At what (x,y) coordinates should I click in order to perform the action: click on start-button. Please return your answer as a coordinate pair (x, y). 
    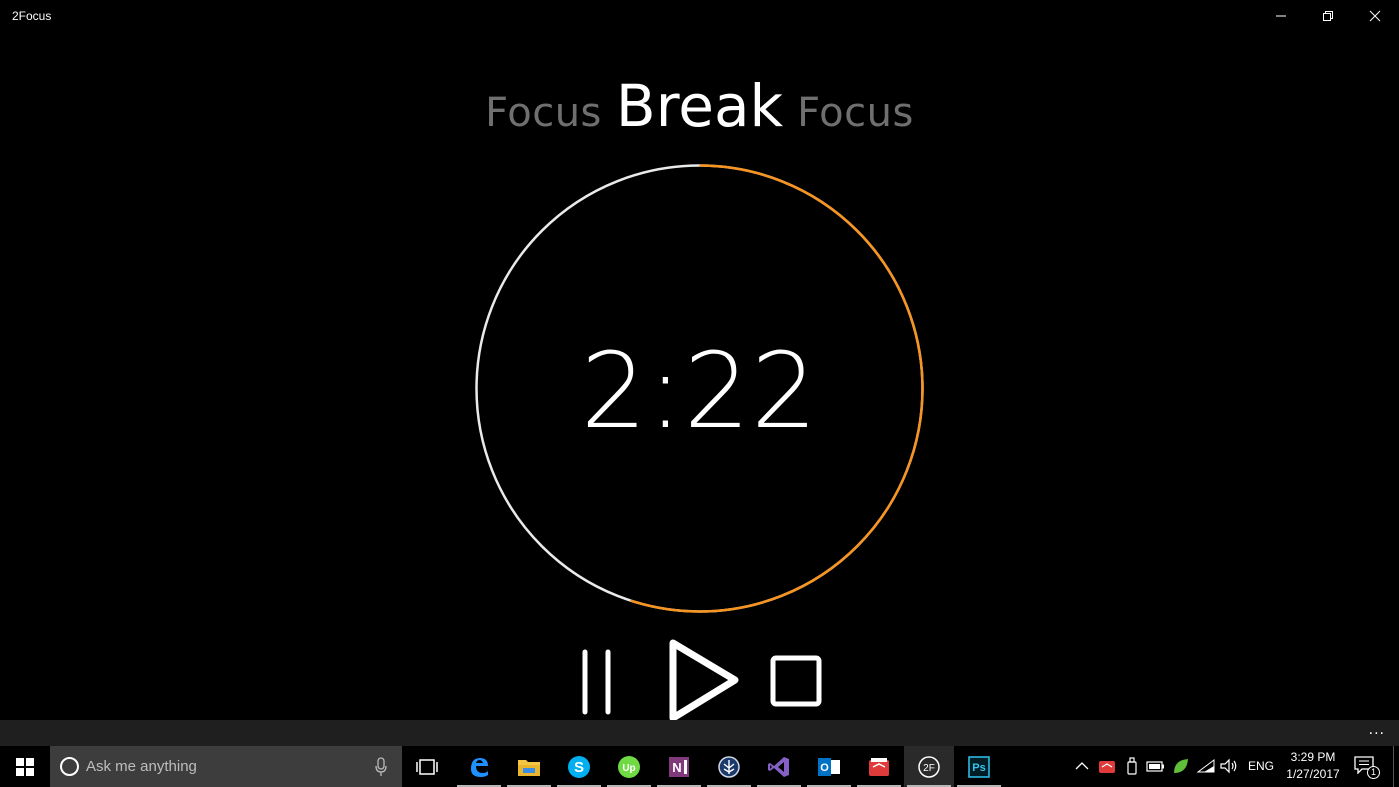
    Looking at the image, I should click on (25, 766).